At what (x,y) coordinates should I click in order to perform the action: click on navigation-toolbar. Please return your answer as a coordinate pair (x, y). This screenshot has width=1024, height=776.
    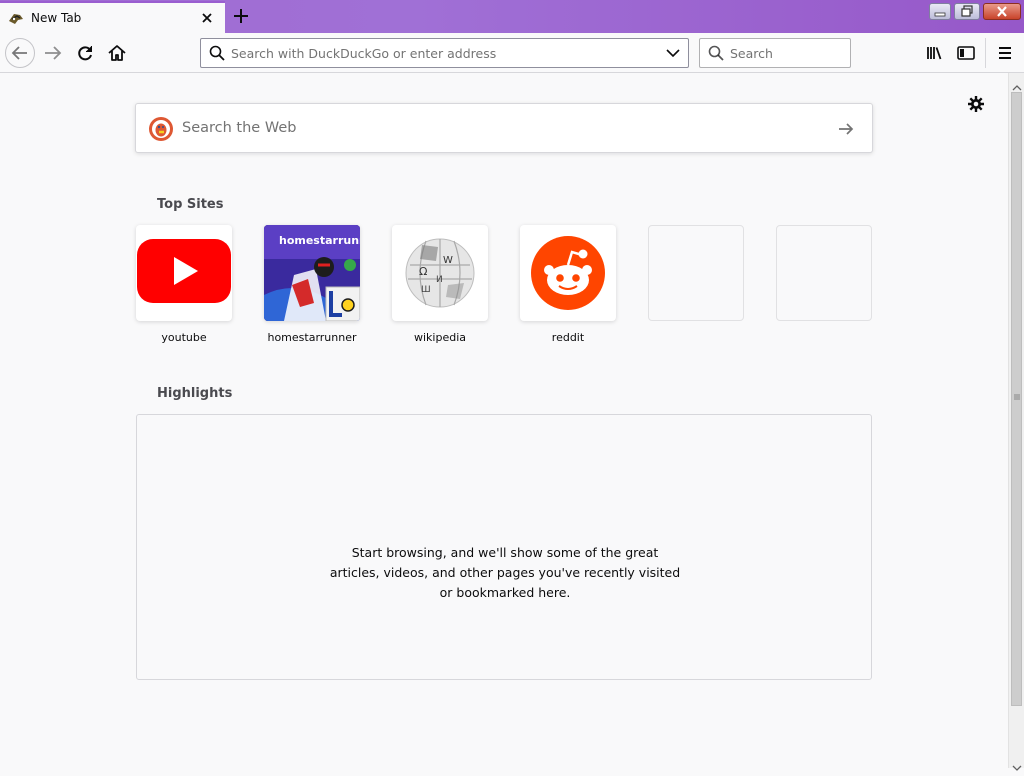
    Looking at the image, I should click on (512, 53).